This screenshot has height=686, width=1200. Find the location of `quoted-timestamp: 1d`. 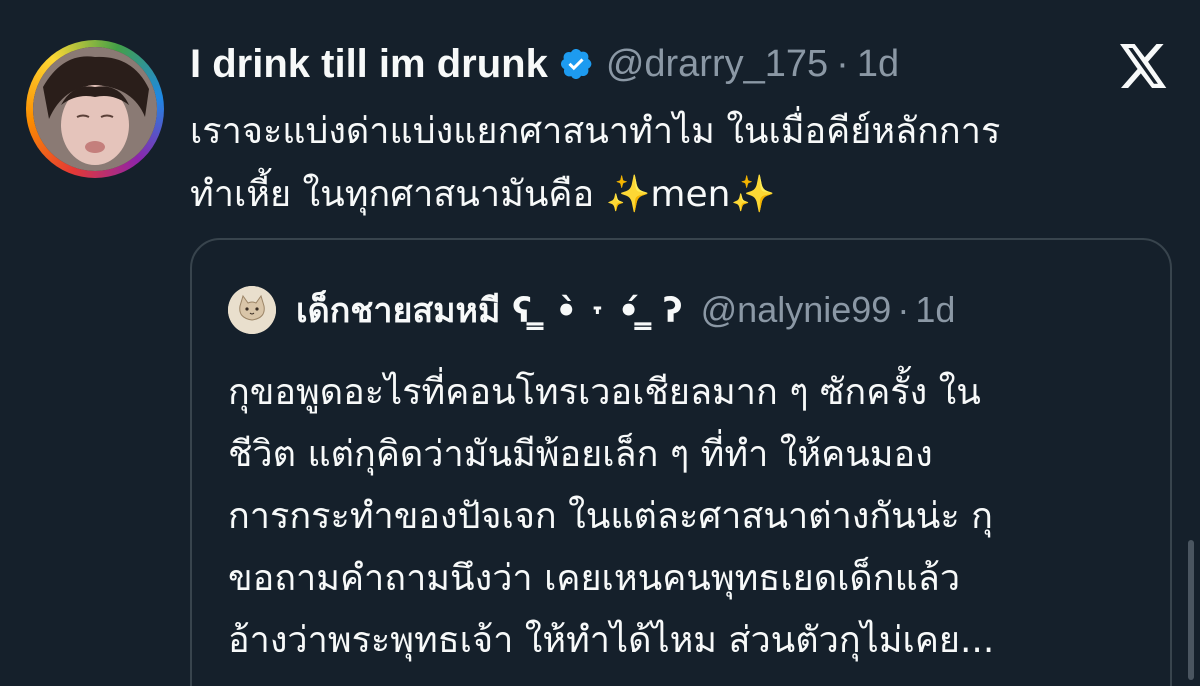

quoted-timestamp: 1d is located at coordinates (935, 310).